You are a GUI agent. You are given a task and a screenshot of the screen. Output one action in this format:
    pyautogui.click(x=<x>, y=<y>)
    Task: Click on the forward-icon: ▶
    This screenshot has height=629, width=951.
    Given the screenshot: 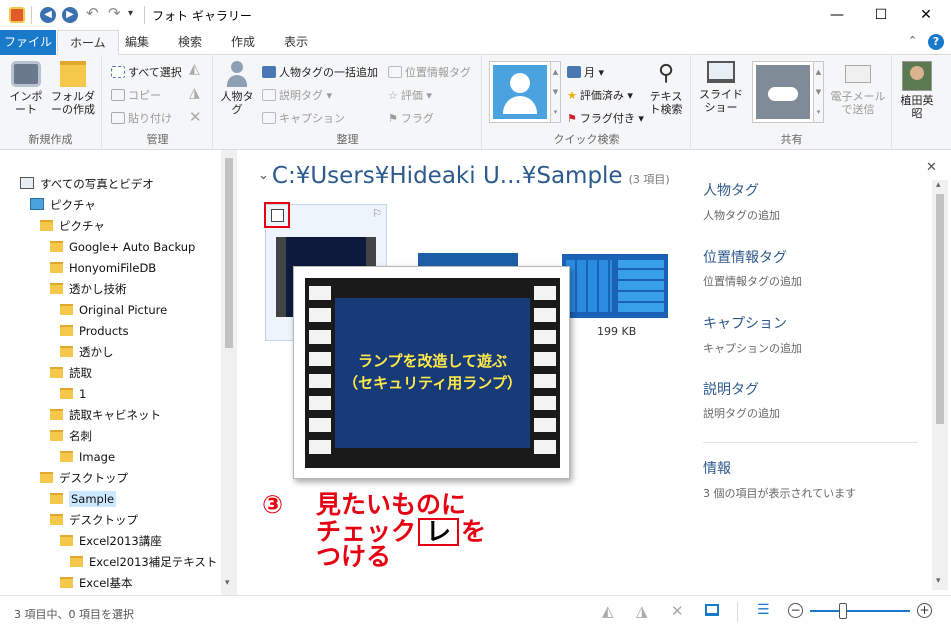 What is the action you would take?
    pyautogui.click(x=70, y=15)
    